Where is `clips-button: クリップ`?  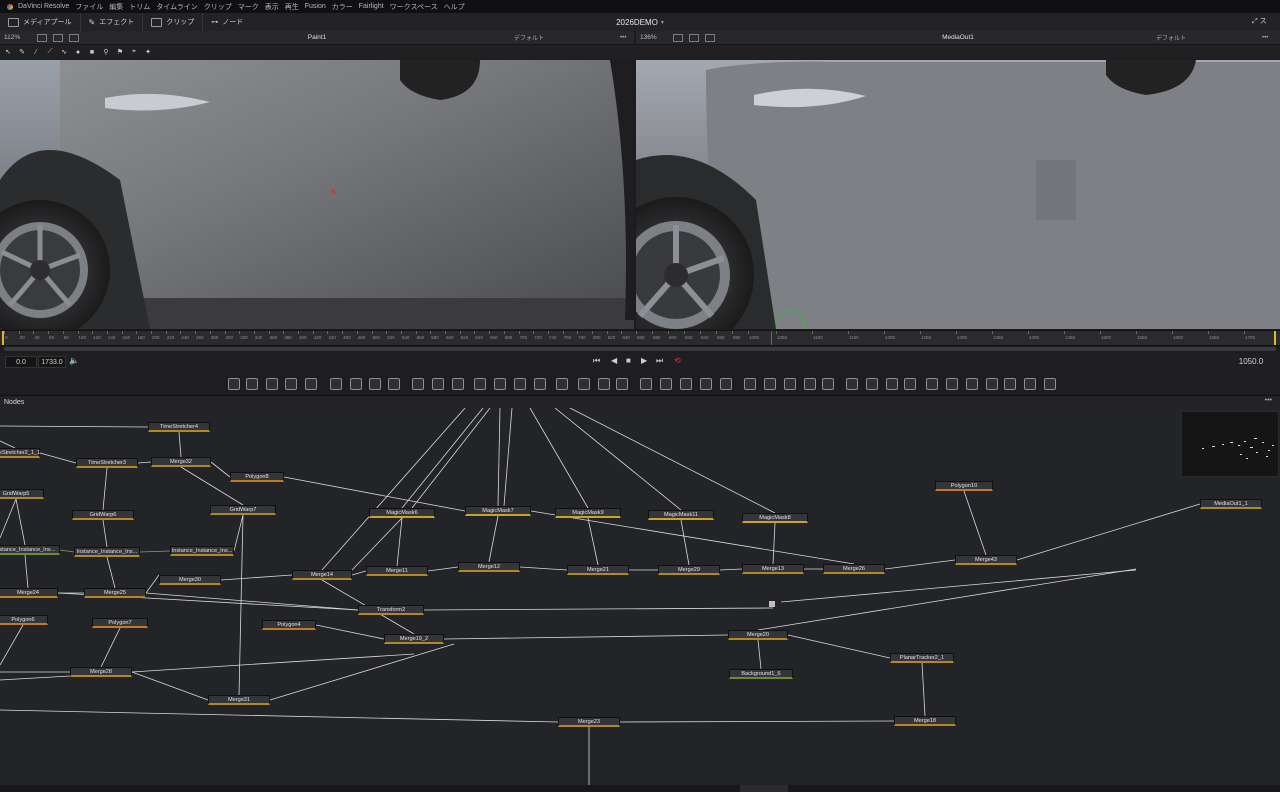
clips-button: クリップ is located at coordinates (173, 22).